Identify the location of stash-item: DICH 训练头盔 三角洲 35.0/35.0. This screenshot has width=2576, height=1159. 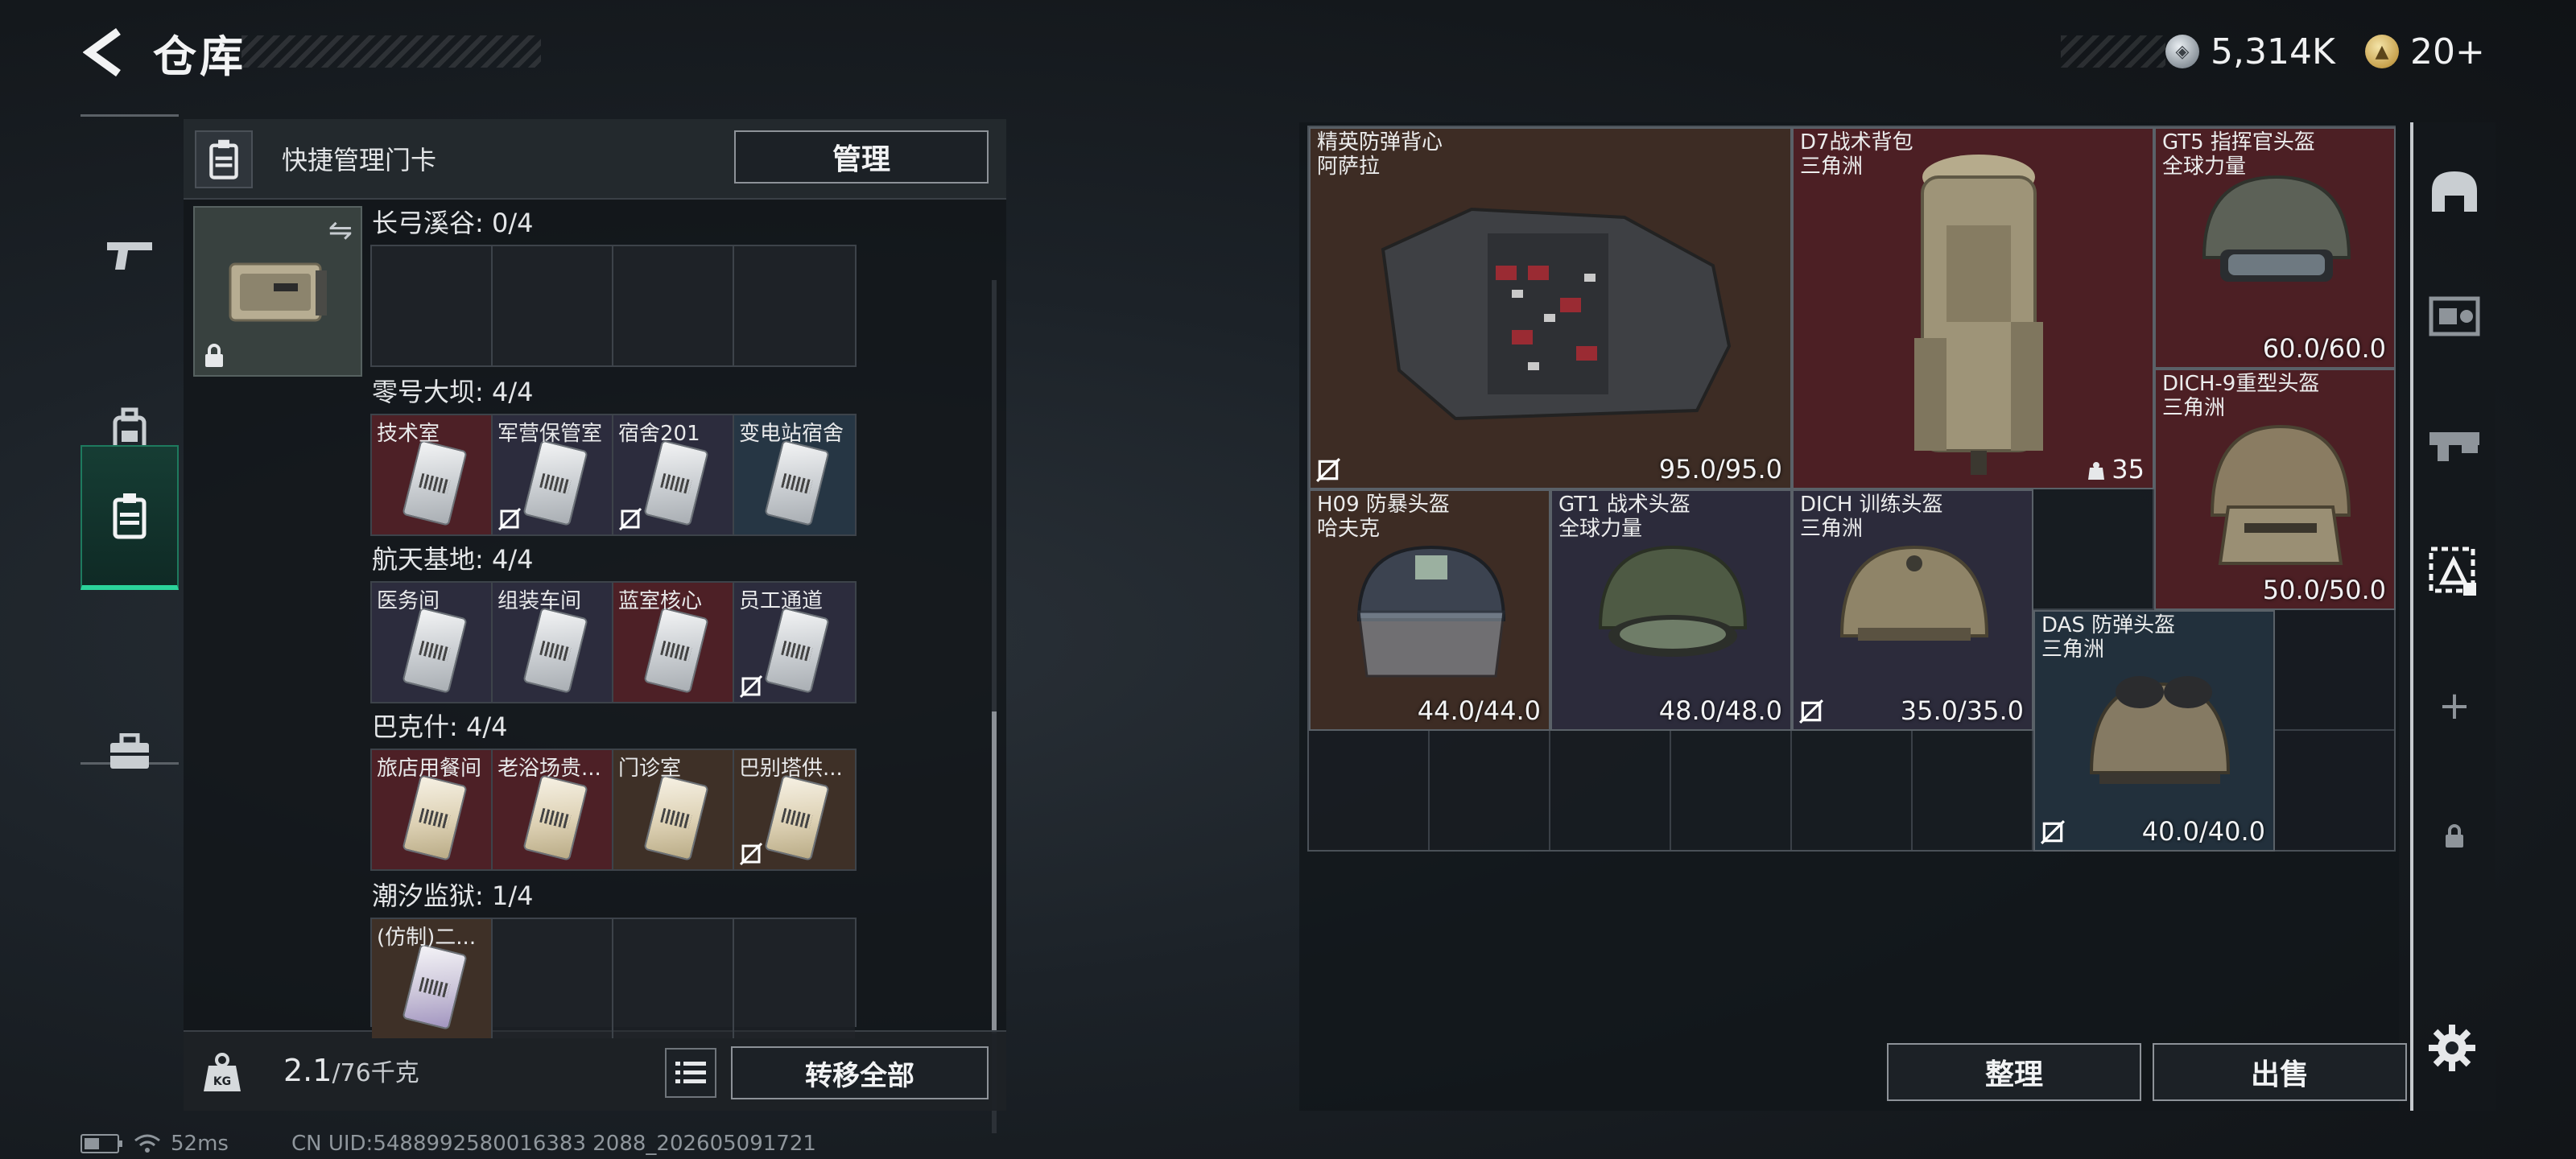
(1912, 610).